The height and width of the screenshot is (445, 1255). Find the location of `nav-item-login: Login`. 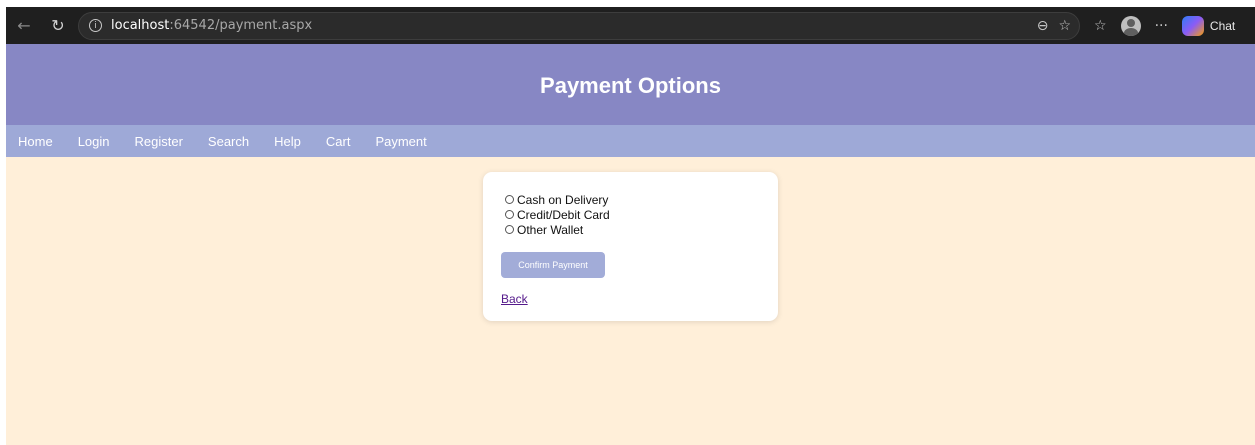

nav-item-login: Login is located at coordinates (94, 141).